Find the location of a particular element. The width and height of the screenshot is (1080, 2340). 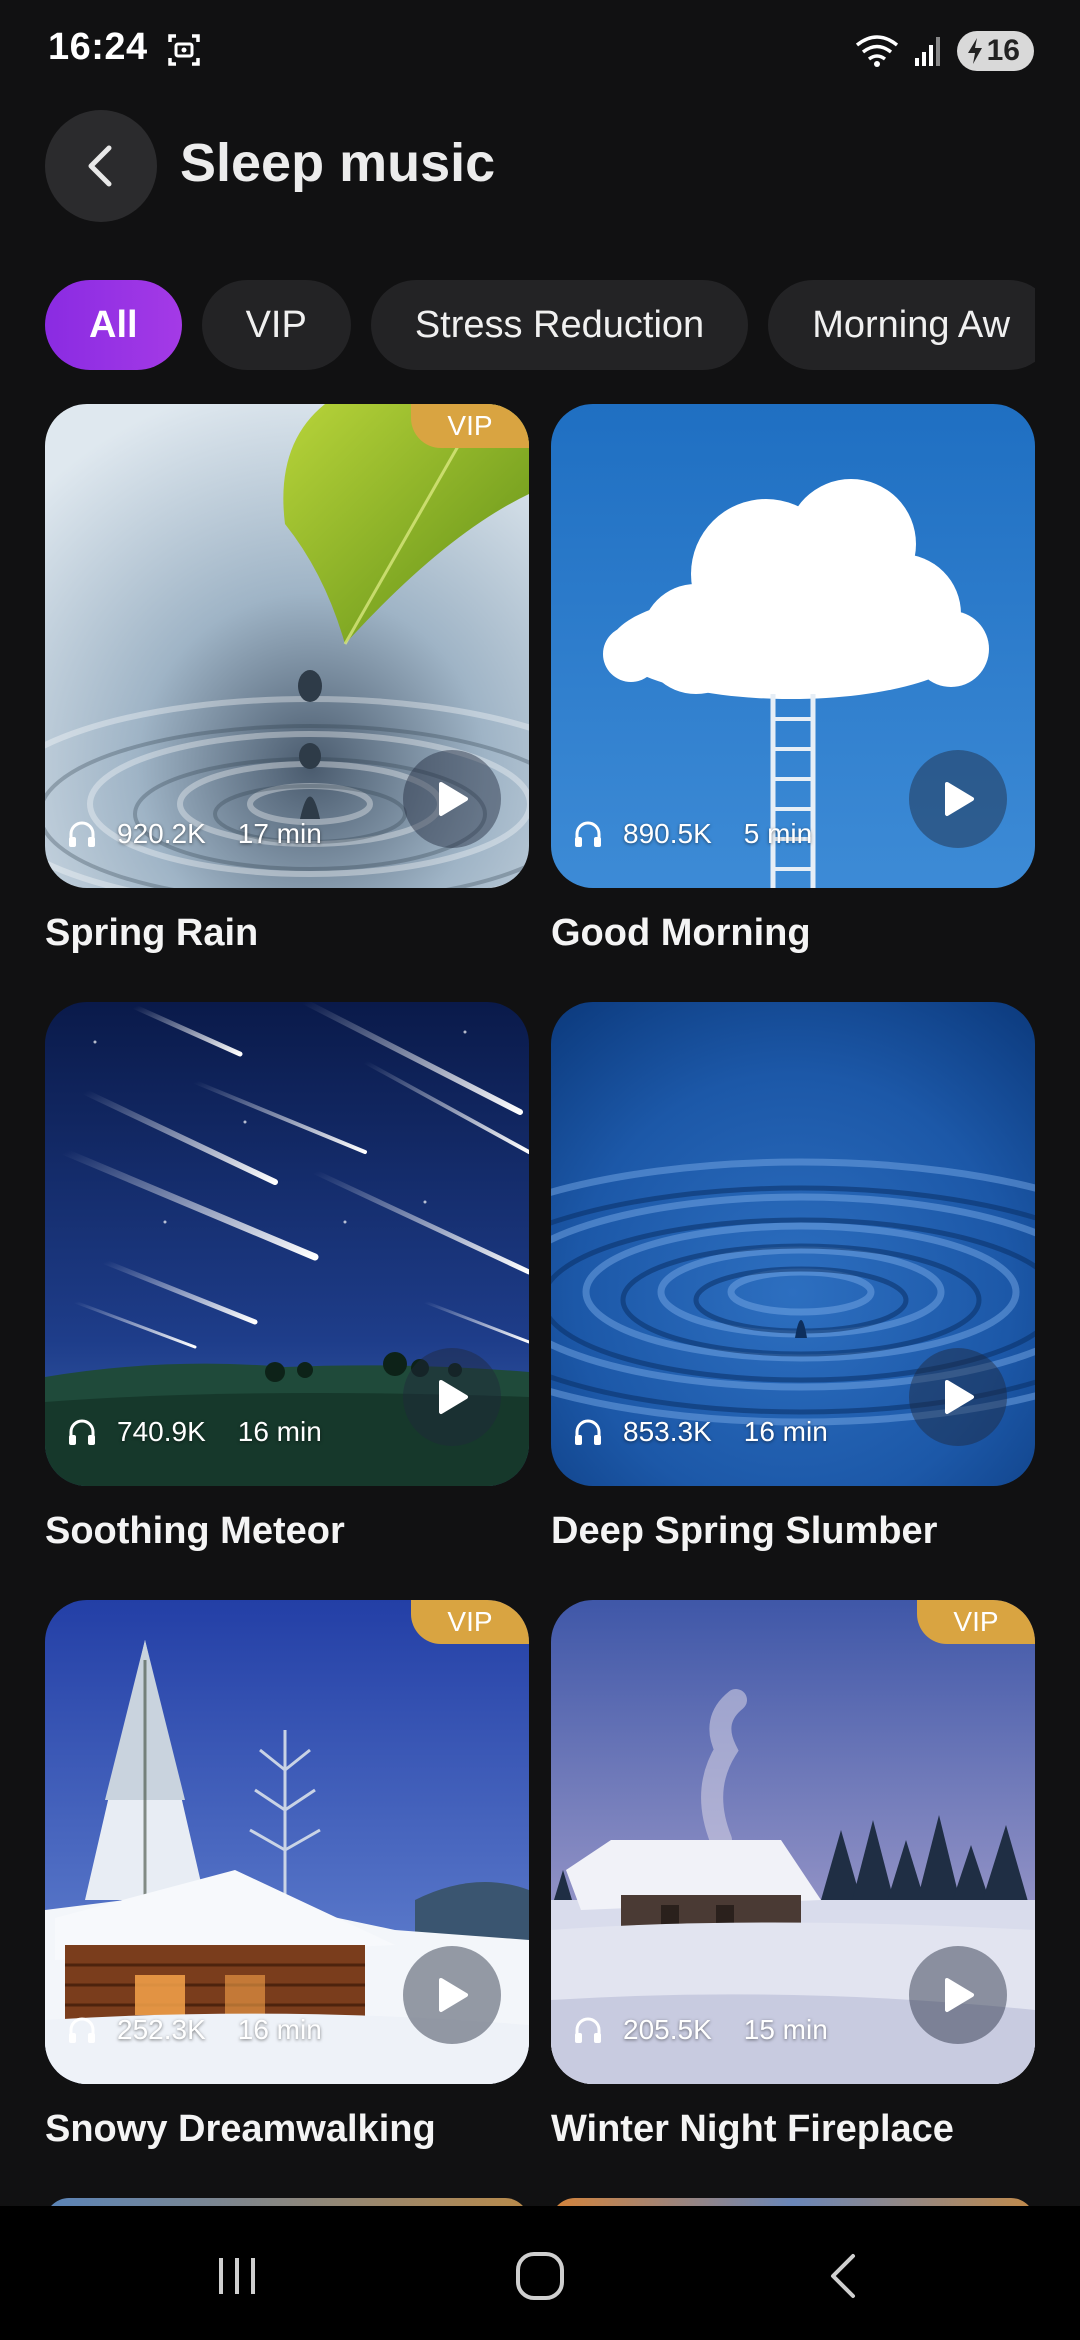

track-stats: 252.3K 16 min is located at coordinates (194, 2030).